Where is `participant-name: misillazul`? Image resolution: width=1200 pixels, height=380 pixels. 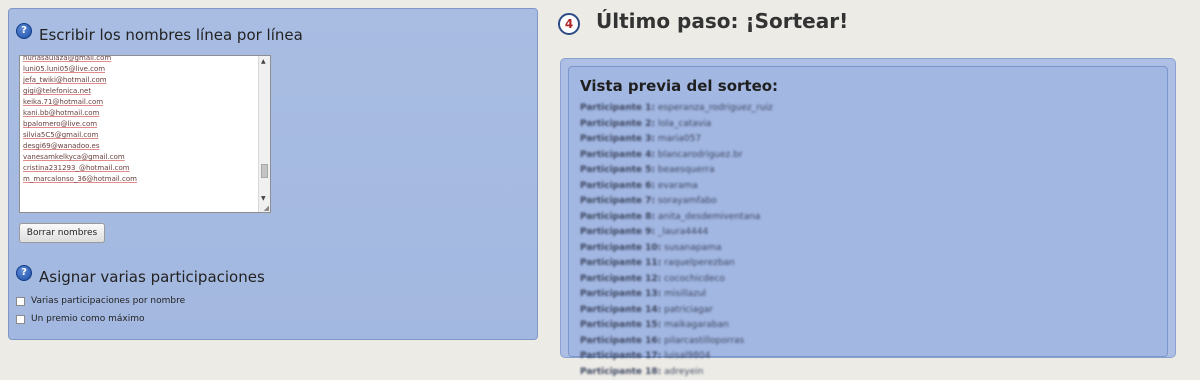
participant-name: misillazul is located at coordinates (685, 294).